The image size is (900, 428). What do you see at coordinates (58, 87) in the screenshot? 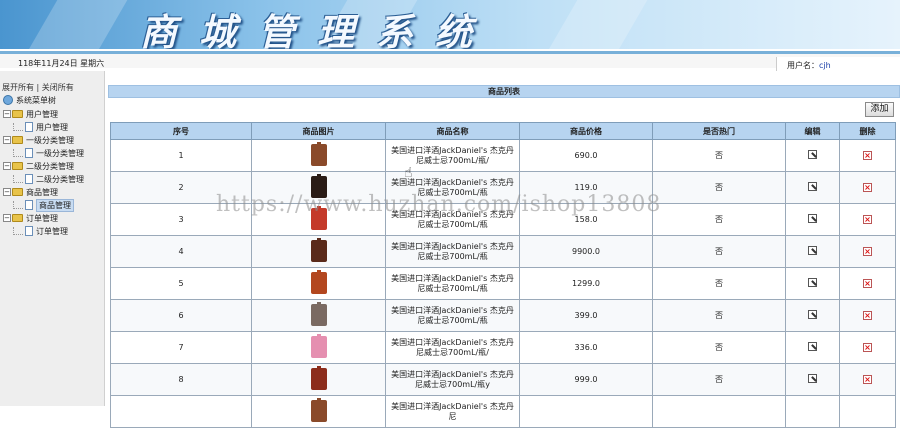
I see `collapse-all-link: 关闭所有` at bounding box center [58, 87].